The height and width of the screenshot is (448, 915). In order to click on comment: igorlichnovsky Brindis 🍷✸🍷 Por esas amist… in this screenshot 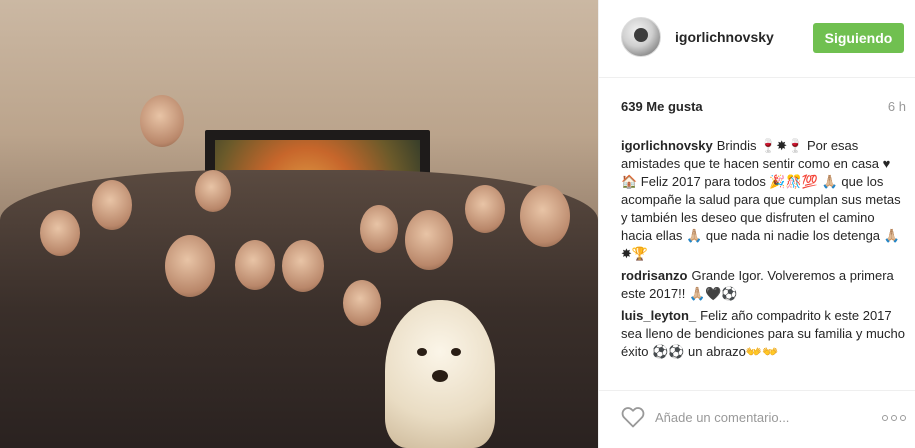, I will do `click(763, 200)`.